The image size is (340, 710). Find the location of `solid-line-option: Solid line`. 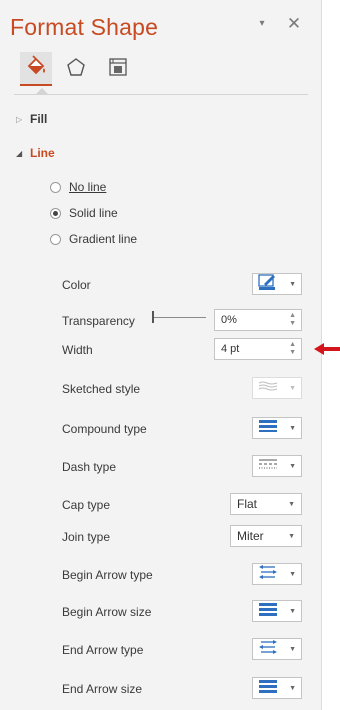

solid-line-option: Solid line is located at coordinates (84, 213).